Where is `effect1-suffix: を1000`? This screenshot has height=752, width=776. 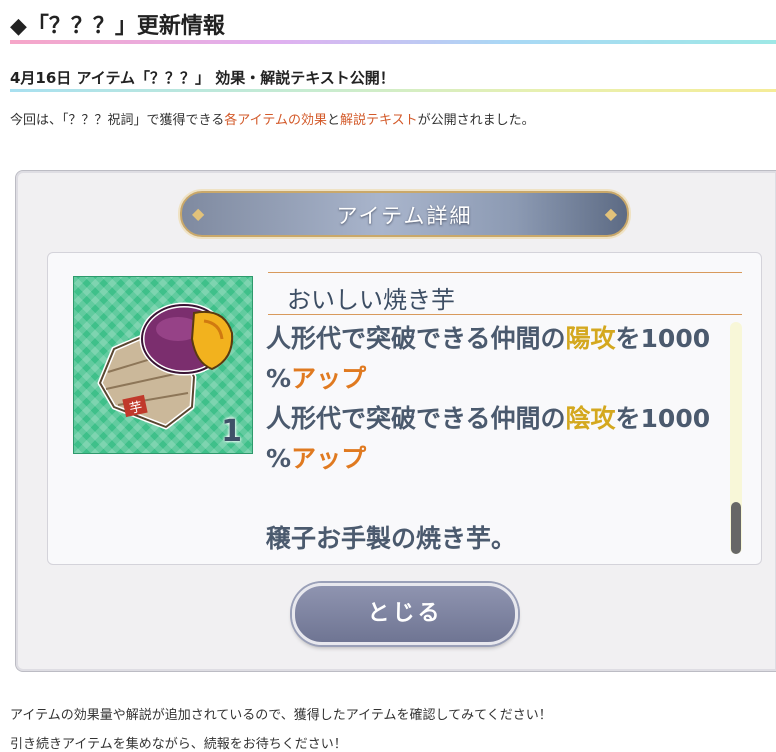
effect1-suffix: を1000 is located at coordinates (663, 338).